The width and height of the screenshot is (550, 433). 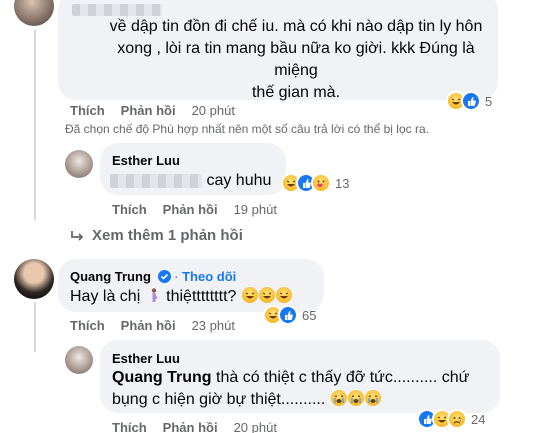 I want to click on redacted-name, so click(x=117, y=10).